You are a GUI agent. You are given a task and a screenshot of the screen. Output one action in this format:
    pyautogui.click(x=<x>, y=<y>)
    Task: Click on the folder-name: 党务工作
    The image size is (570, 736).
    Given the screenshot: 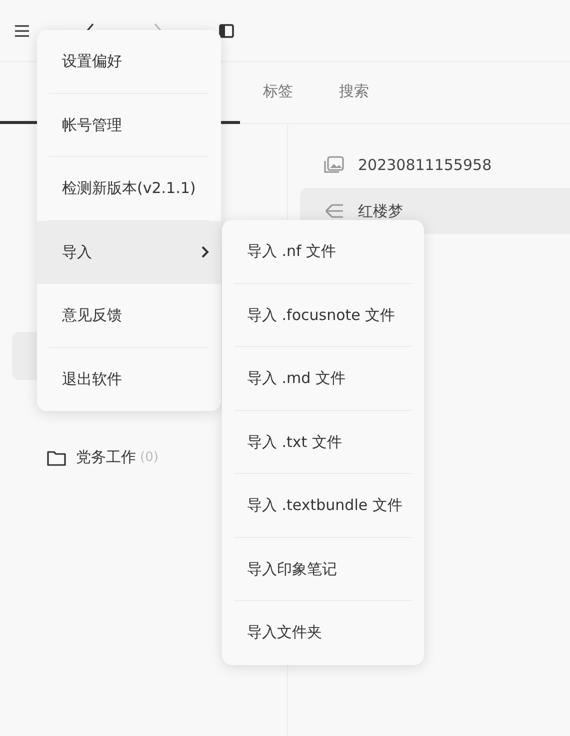 What is the action you would take?
    pyautogui.click(x=106, y=457)
    